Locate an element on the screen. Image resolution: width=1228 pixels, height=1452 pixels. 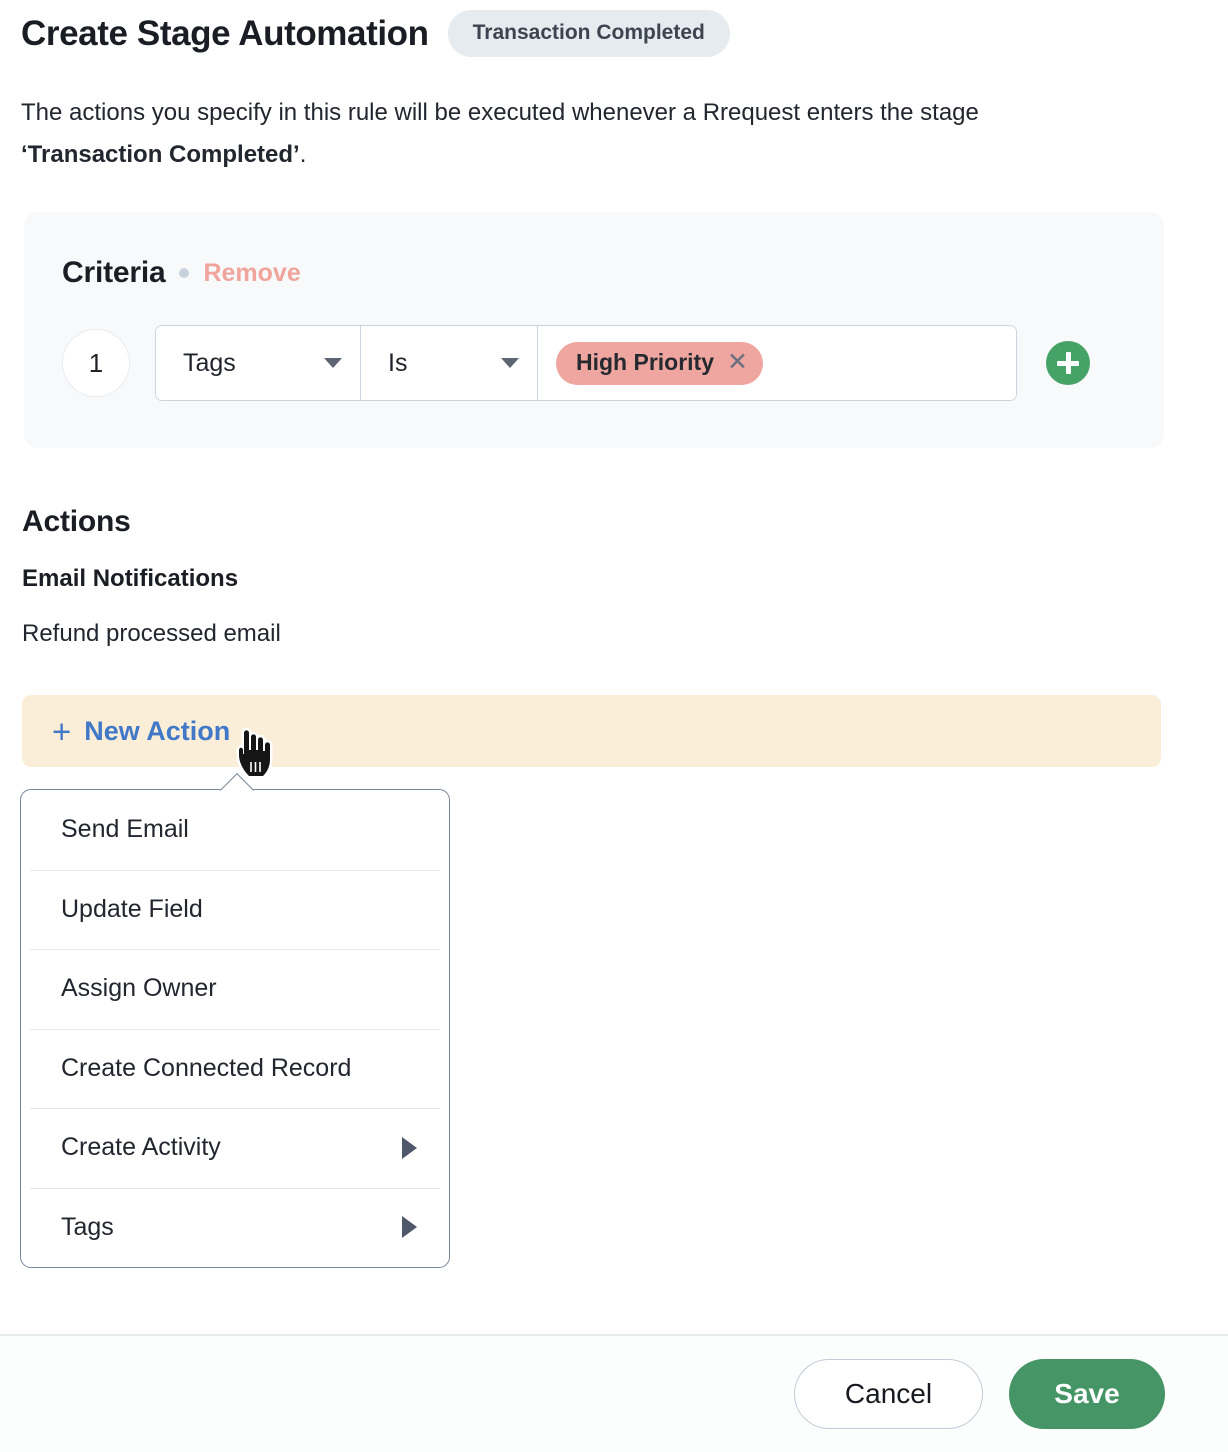
bullet-separator-icon is located at coordinates (184, 273).